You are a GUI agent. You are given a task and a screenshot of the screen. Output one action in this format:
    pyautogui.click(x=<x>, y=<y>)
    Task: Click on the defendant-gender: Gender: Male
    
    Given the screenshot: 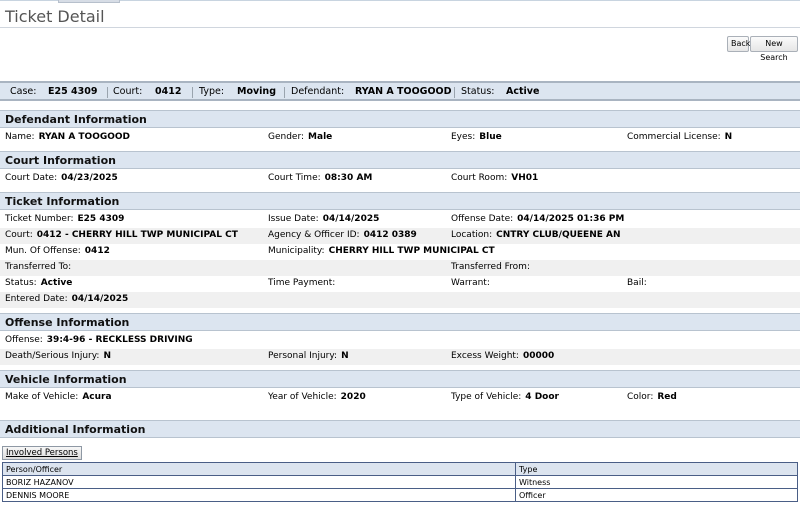 What is the action you would take?
    pyautogui.click(x=300, y=137)
    